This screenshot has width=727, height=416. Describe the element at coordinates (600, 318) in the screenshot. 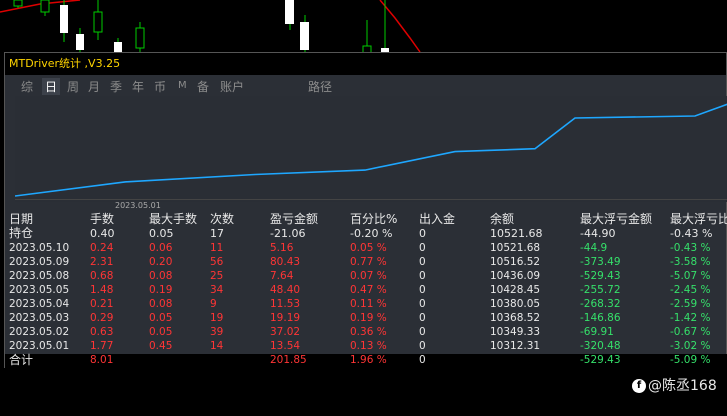

I see `cell-max-drawdown: -146.86` at that location.